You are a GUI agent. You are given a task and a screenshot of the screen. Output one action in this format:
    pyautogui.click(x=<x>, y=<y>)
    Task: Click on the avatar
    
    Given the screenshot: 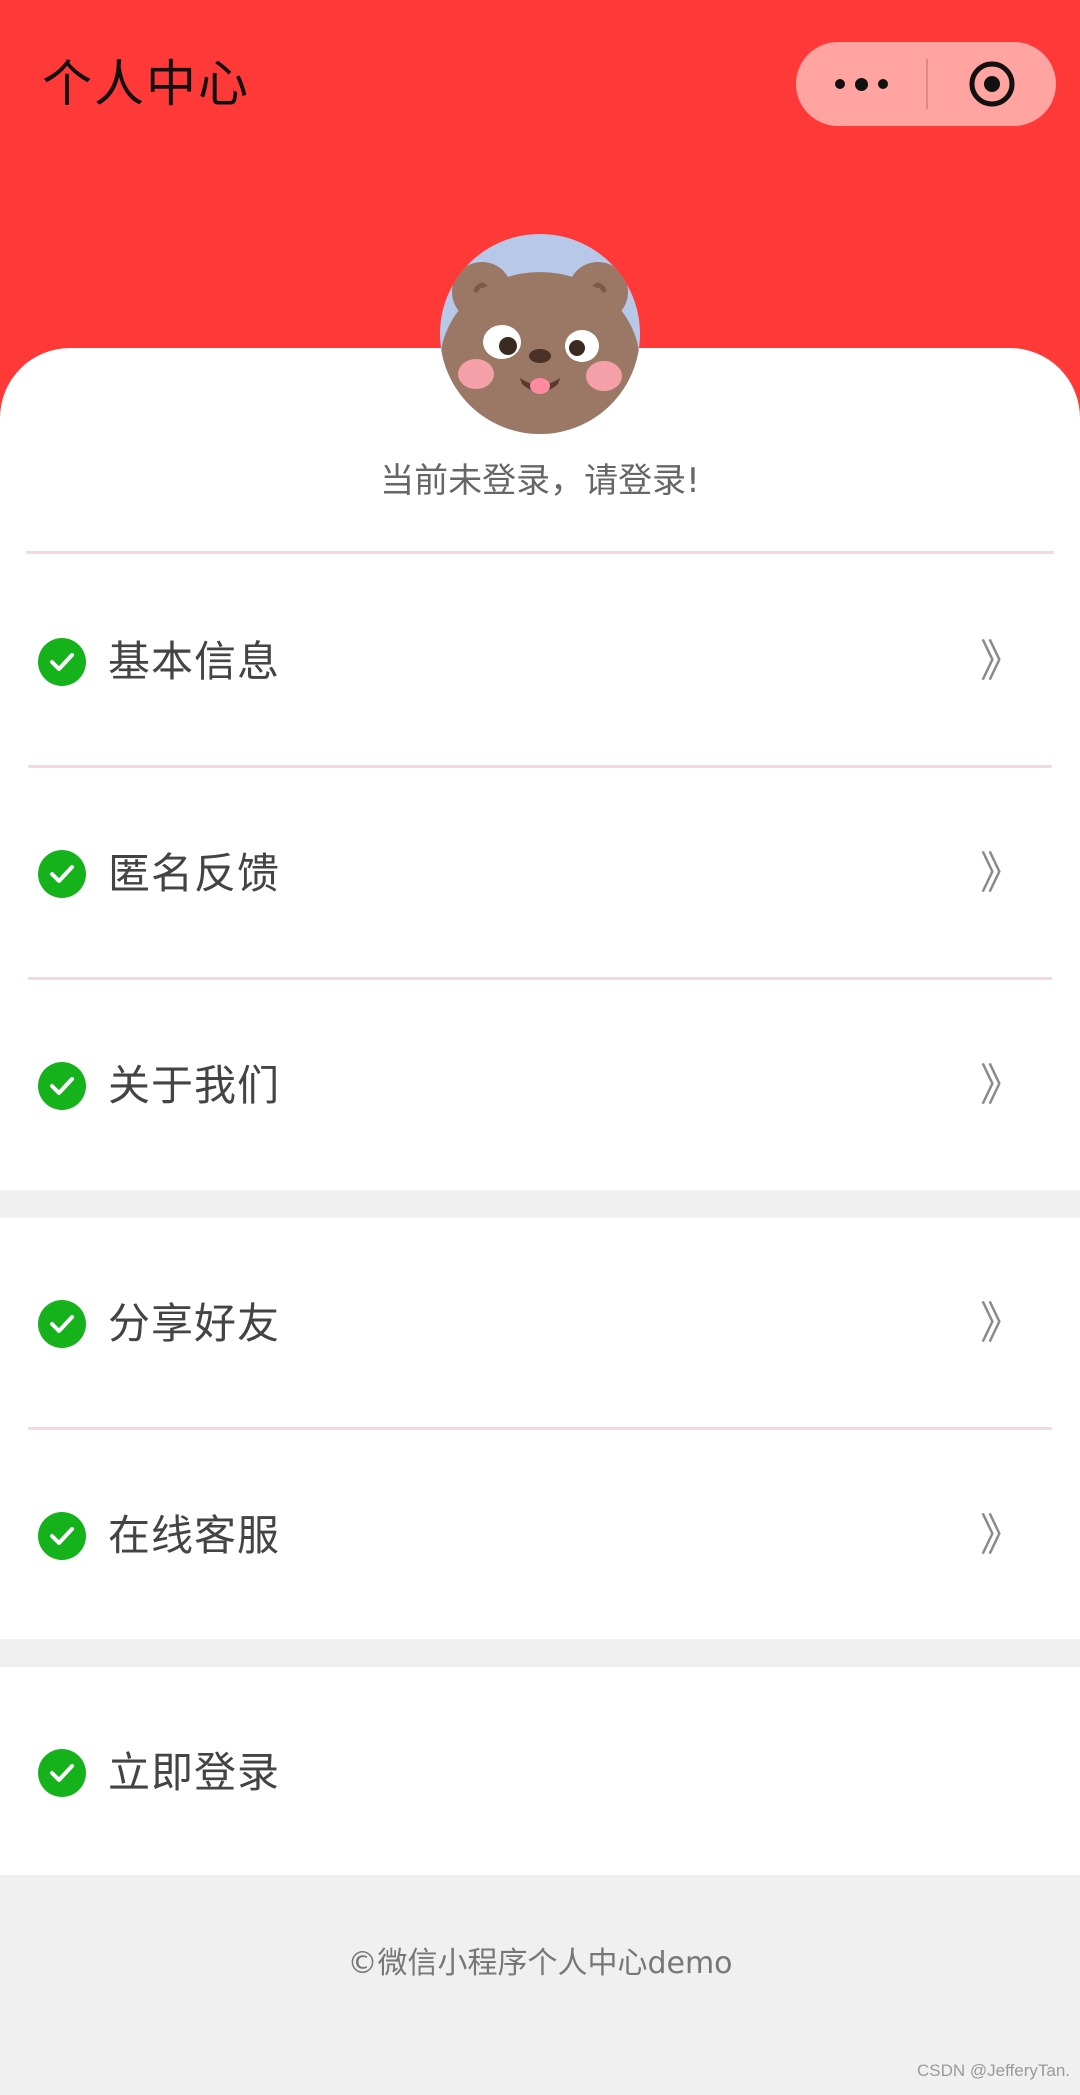 What is the action you would take?
    pyautogui.click(x=540, y=334)
    